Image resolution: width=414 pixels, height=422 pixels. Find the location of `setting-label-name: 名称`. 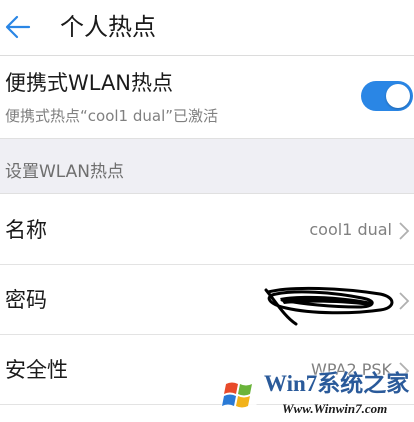

setting-label-name: 名称 is located at coordinates (26, 230).